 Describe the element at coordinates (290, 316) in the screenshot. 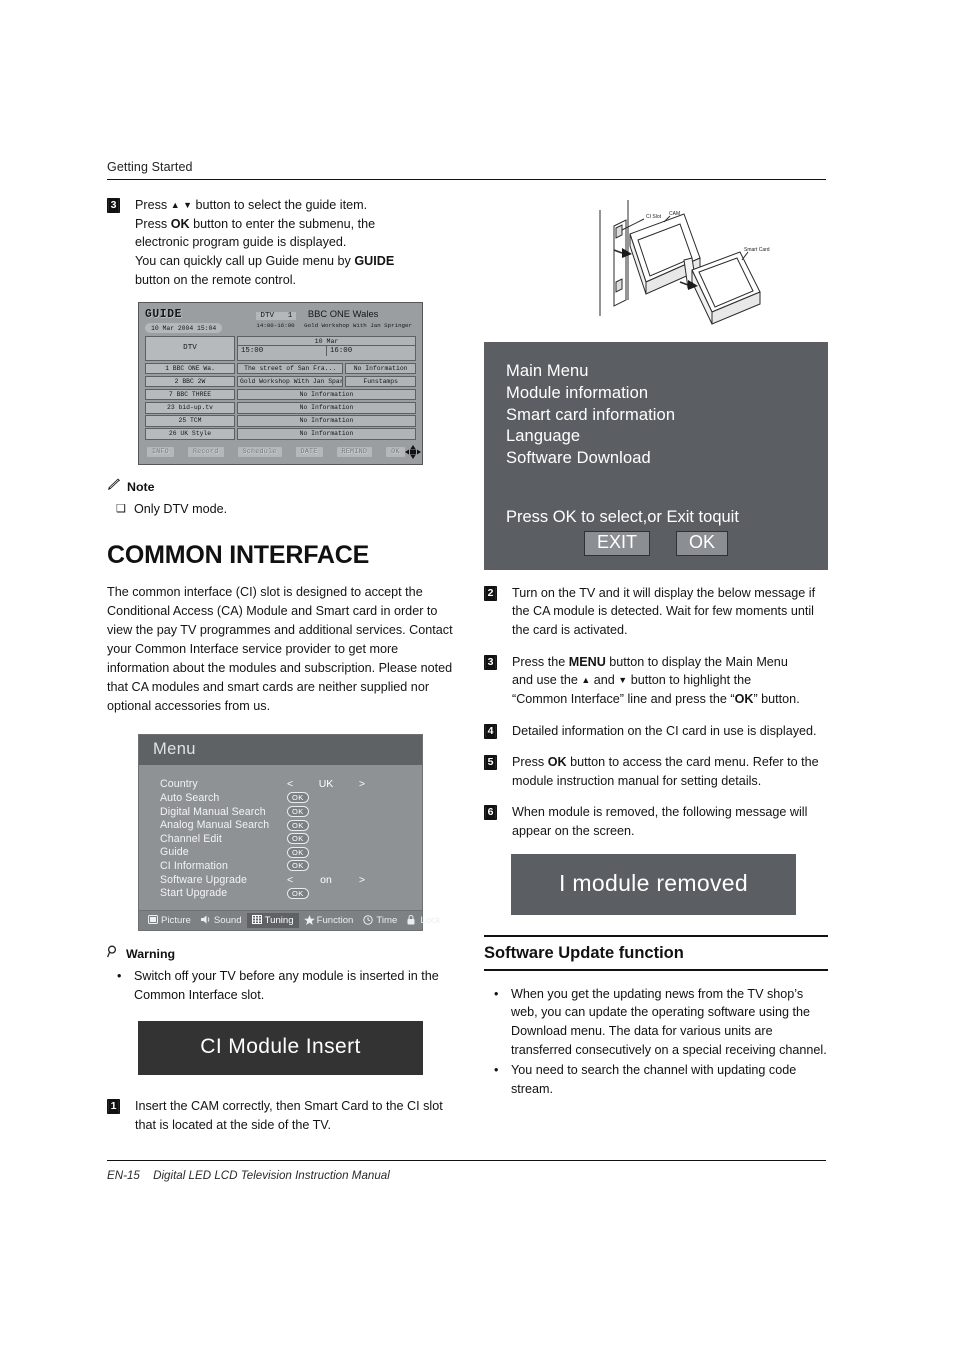

I see `guide-now-number: 1` at that location.